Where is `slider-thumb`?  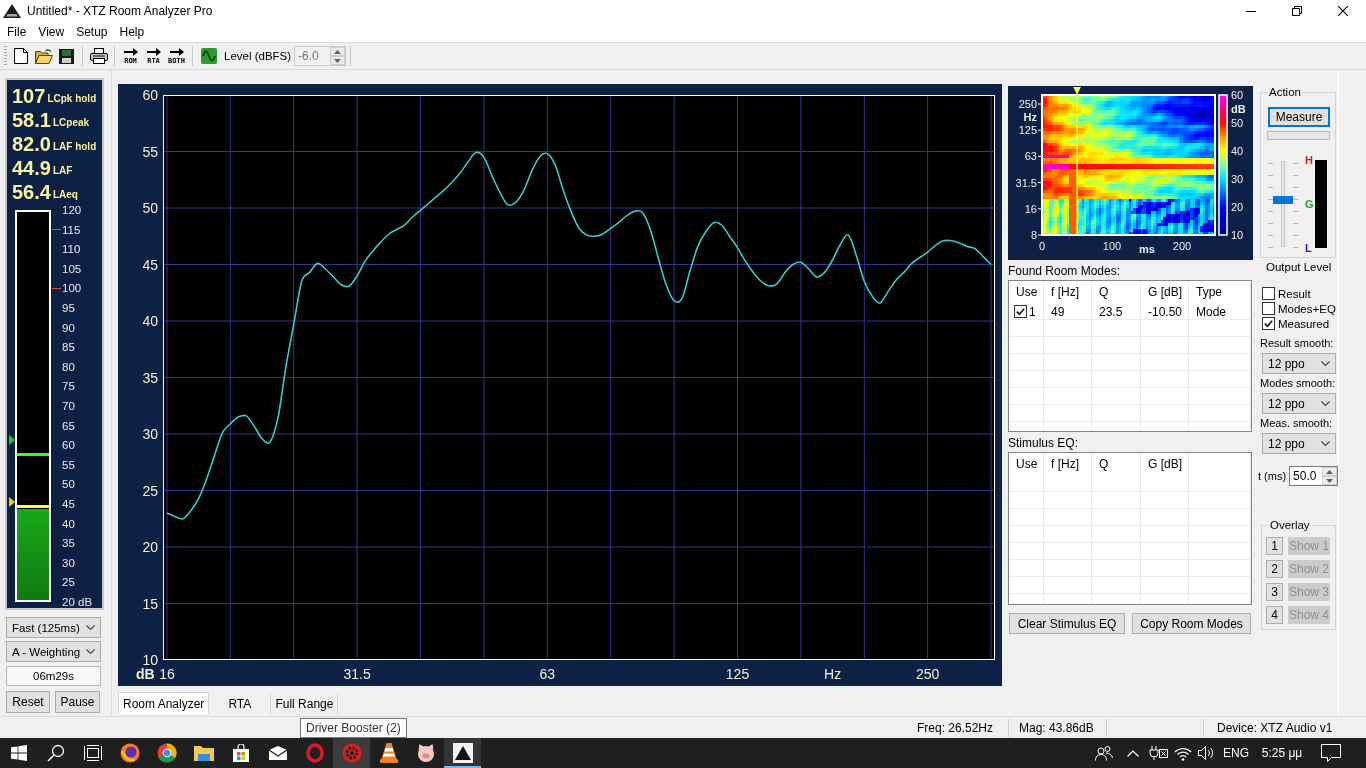 slider-thumb is located at coordinates (1283, 199).